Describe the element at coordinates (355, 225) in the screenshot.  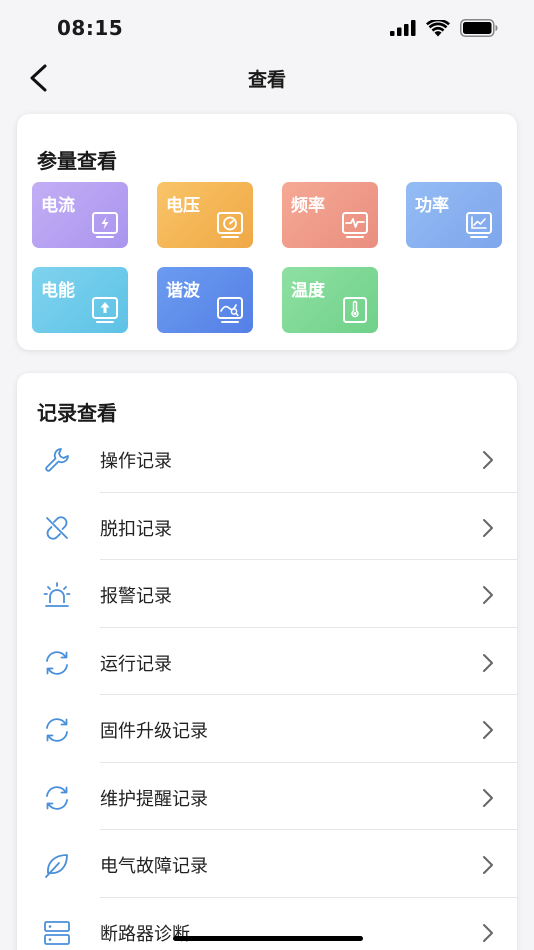
I see `frequency-icon` at that location.